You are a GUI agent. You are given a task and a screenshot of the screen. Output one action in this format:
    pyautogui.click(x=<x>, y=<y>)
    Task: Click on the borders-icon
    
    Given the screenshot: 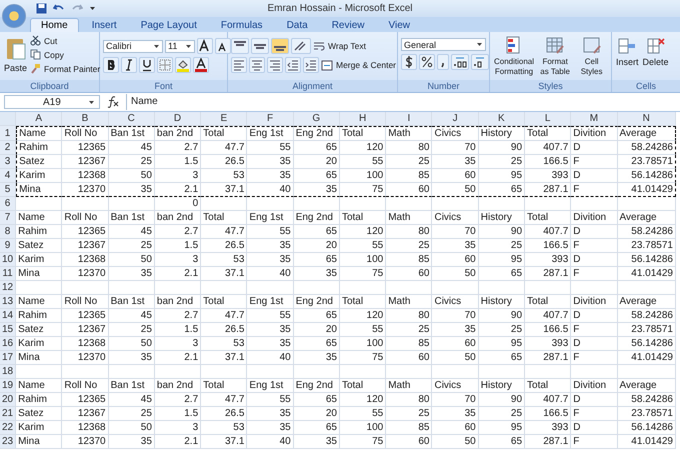 What is the action you would take?
    pyautogui.click(x=165, y=65)
    